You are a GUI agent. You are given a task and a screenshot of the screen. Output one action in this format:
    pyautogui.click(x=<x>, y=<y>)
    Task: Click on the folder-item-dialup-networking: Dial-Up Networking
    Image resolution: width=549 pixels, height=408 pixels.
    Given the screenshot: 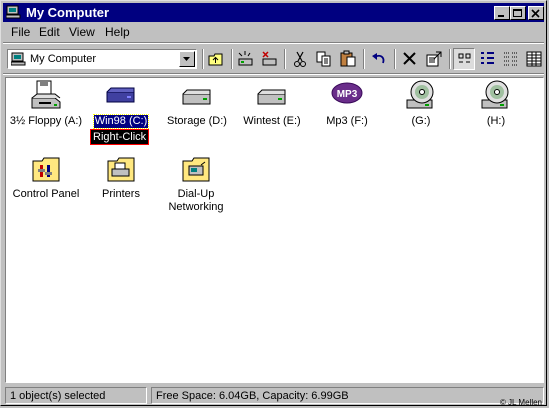 What is the action you would take?
    pyautogui.click(x=196, y=183)
    